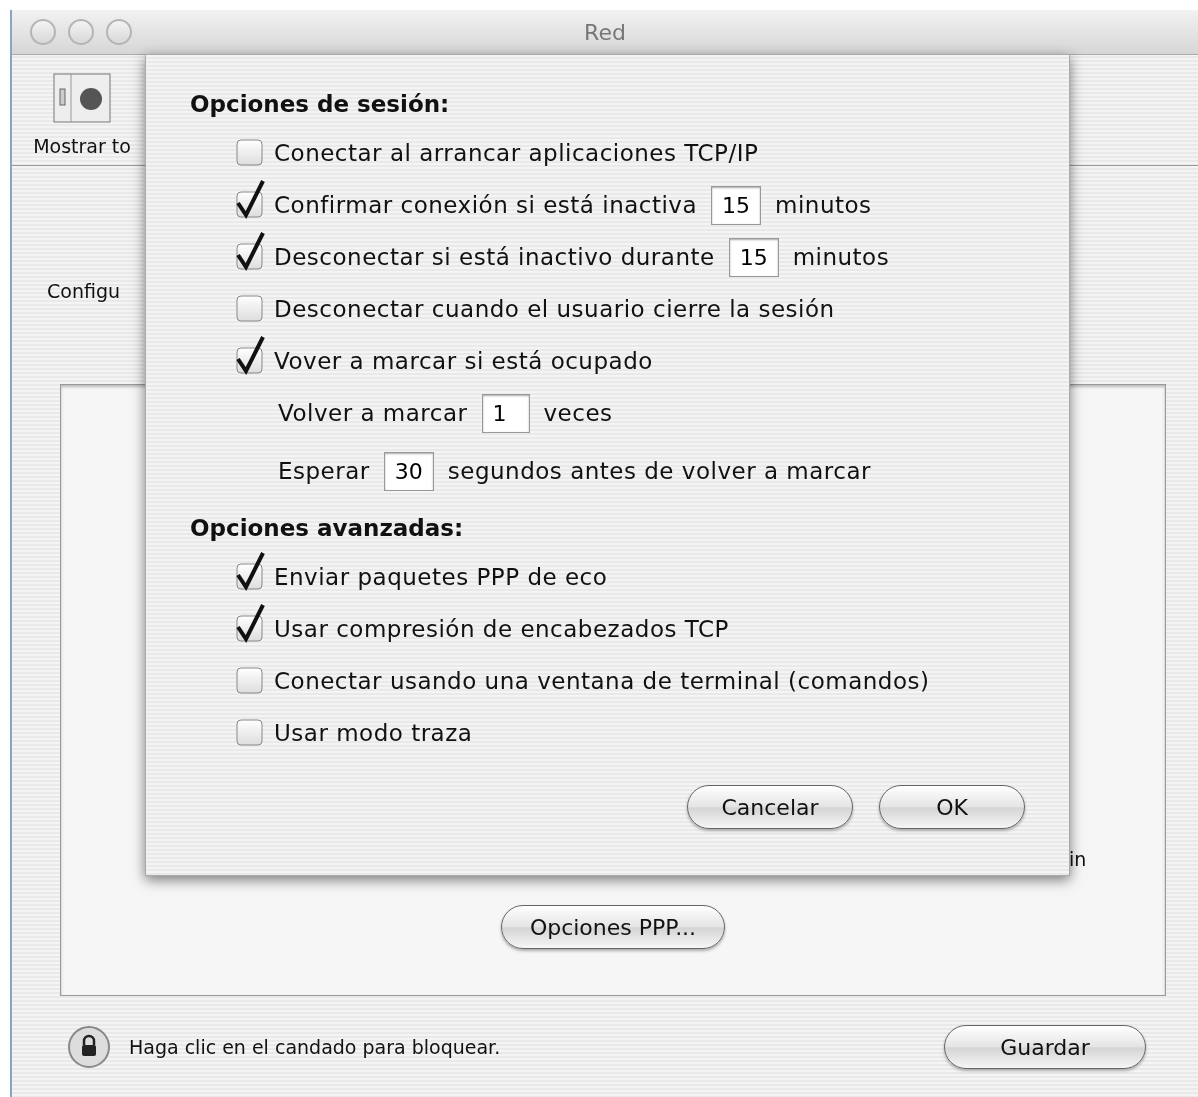 The width and height of the screenshot is (1198, 1097). I want to click on lock-icon, so click(89, 1047).